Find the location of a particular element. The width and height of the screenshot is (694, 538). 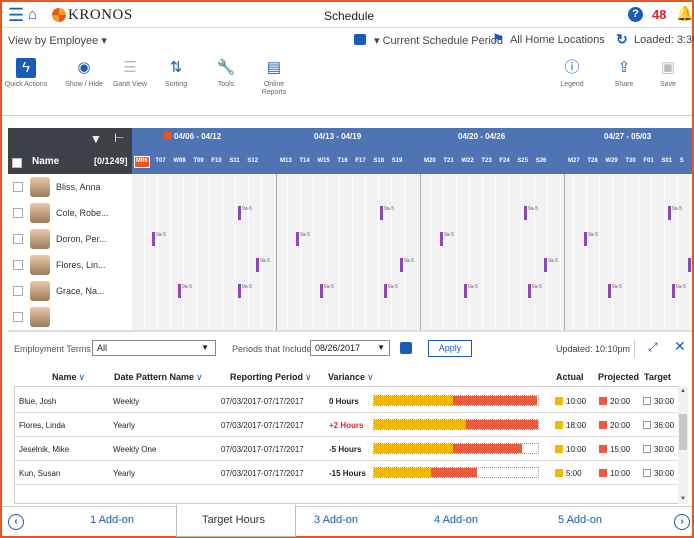

show-hide-button: ◉ Show / Hide is located at coordinates (84, 73).